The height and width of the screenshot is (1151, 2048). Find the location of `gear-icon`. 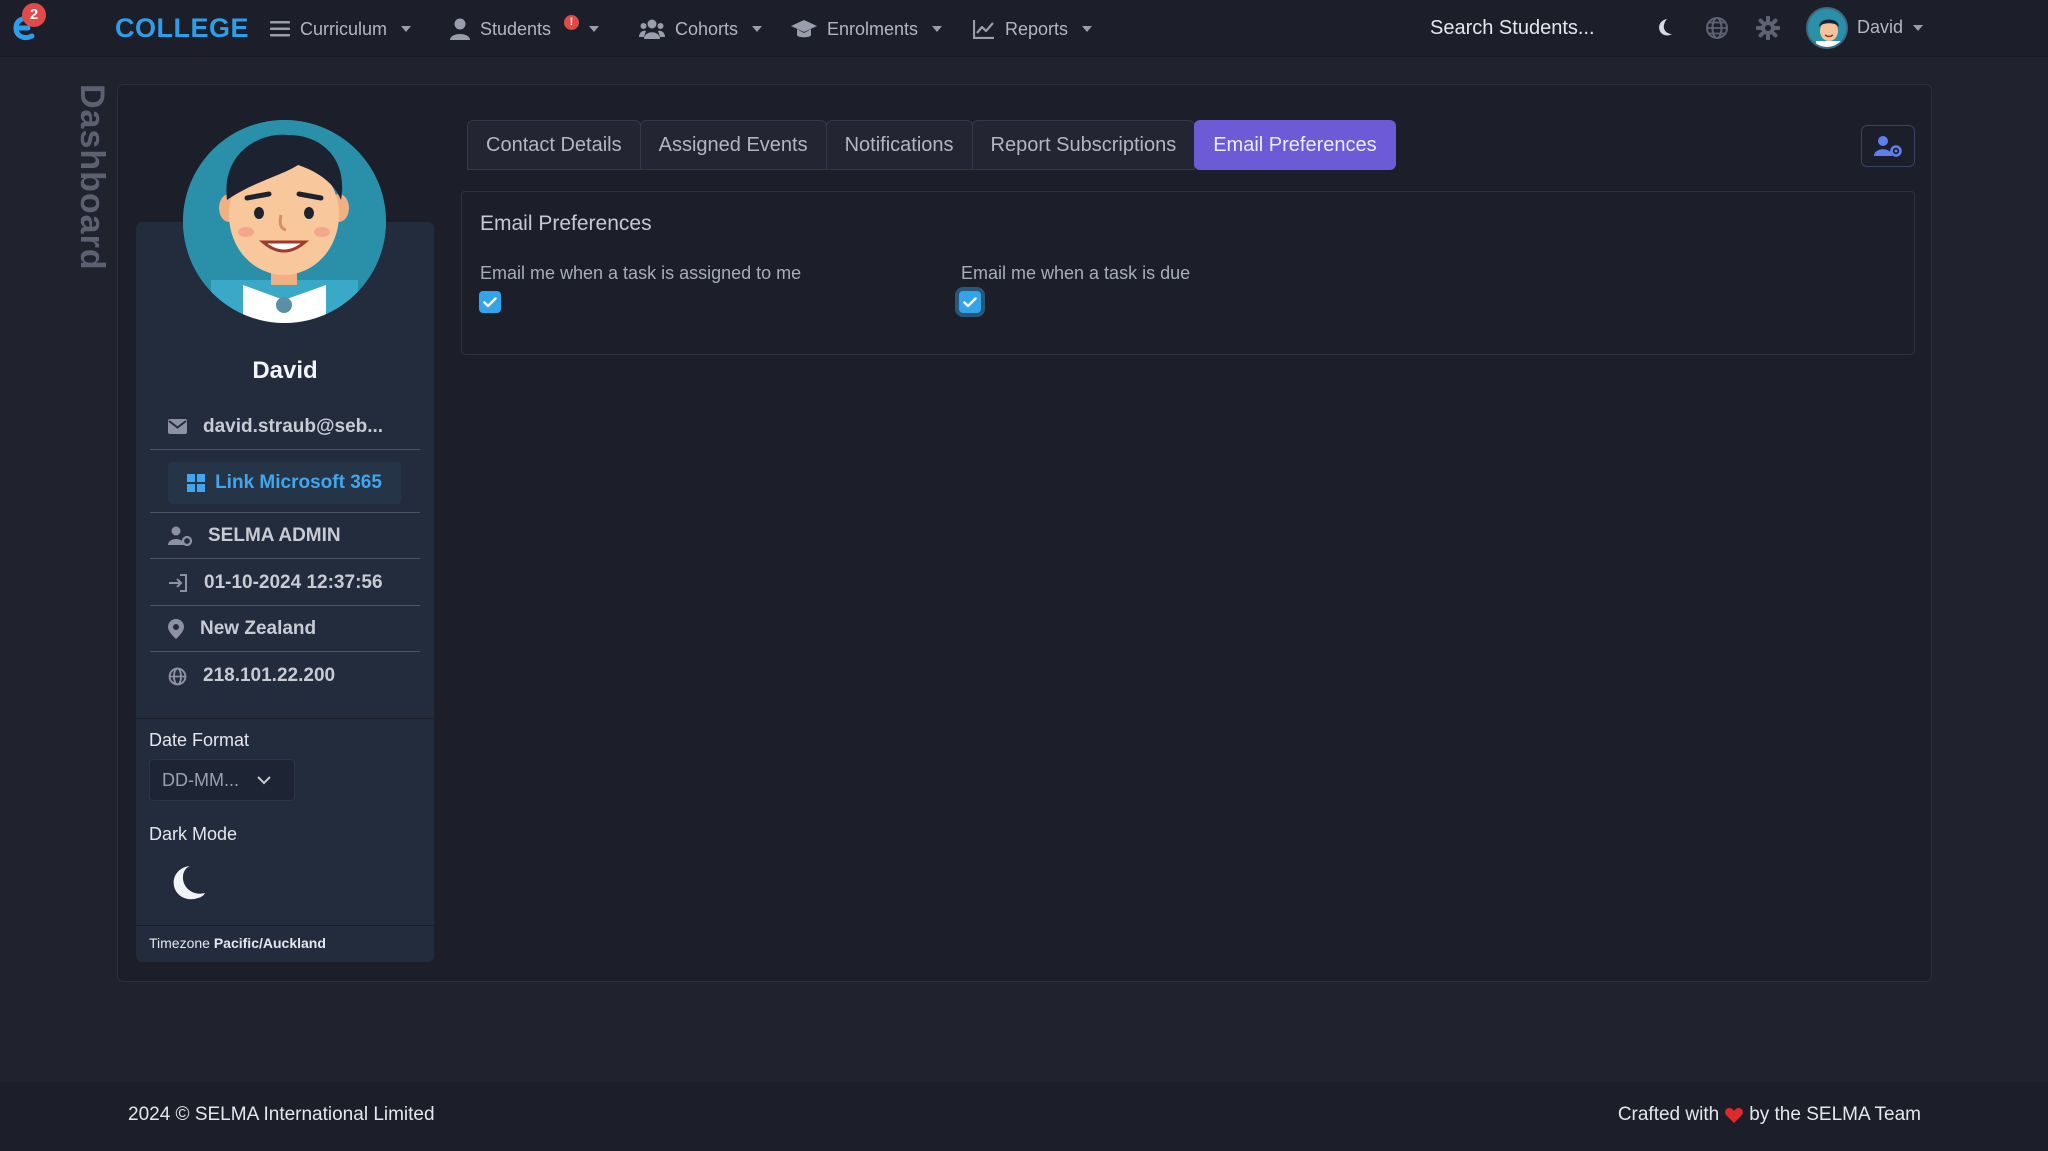

gear-icon is located at coordinates (1768, 28).